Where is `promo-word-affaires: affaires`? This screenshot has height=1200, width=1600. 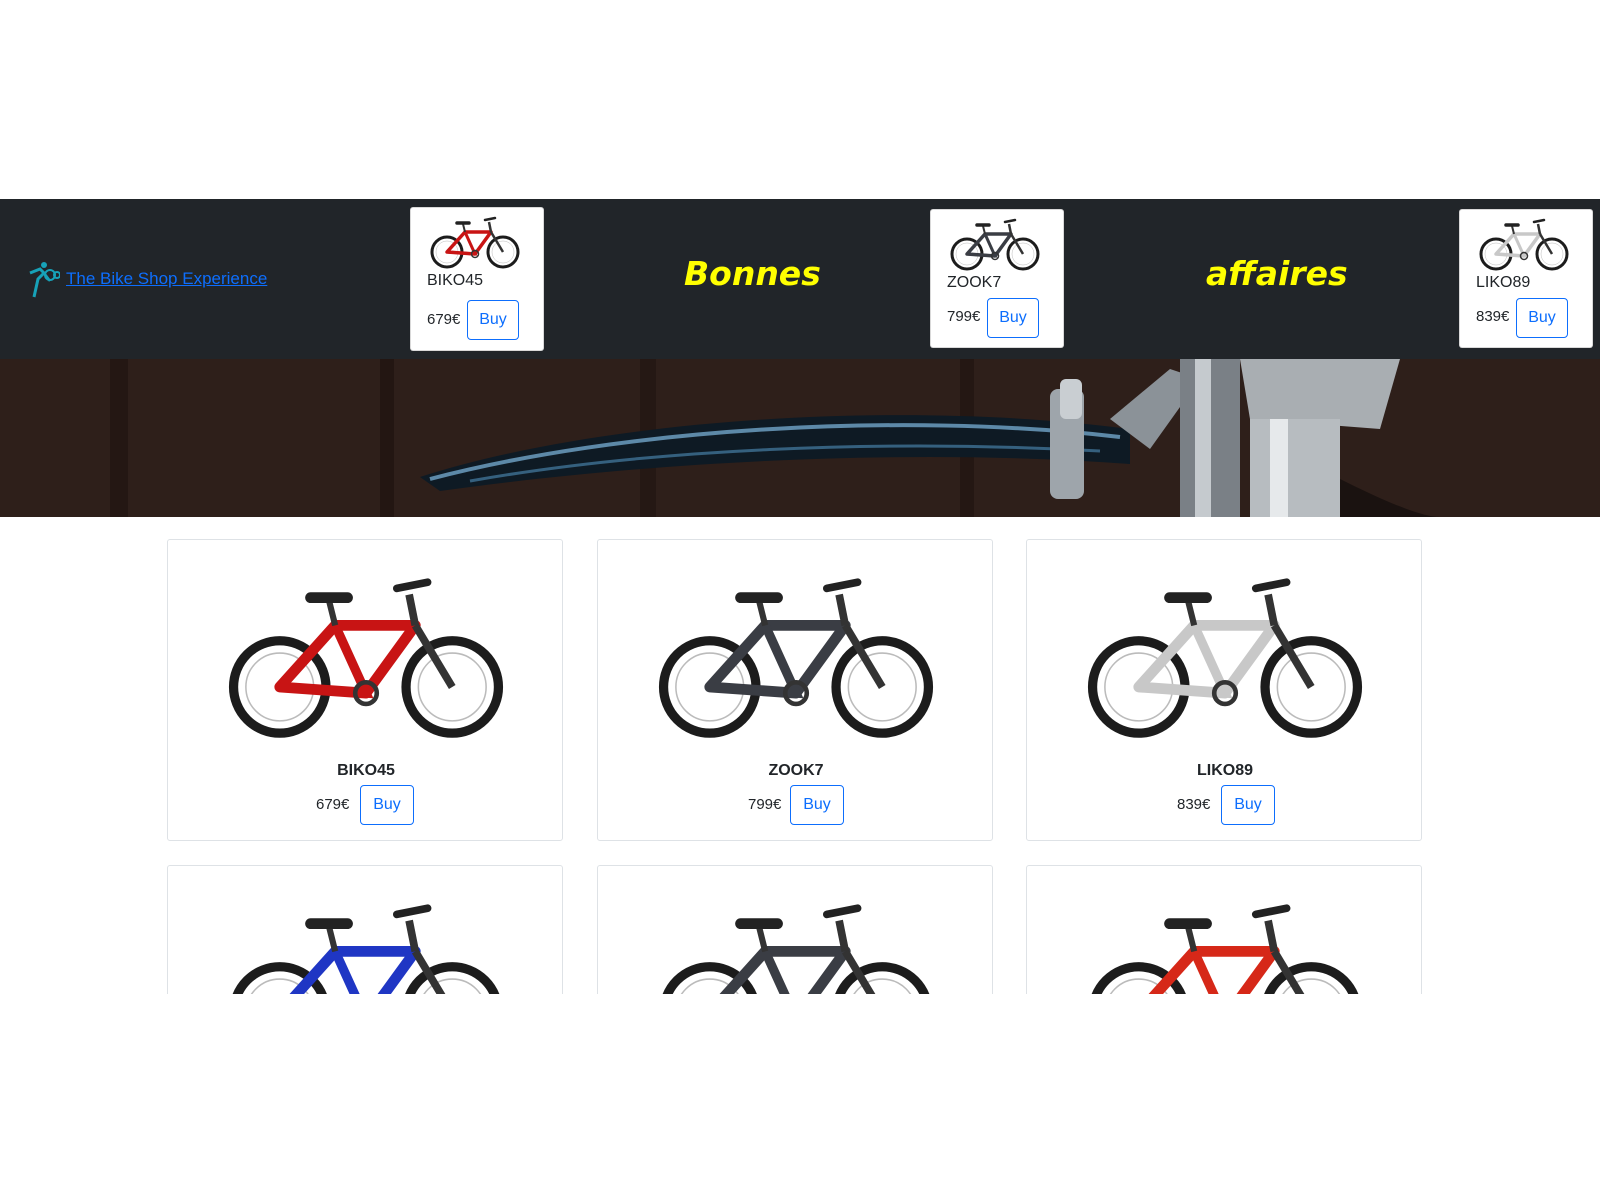 promo-word-affaires: affaires is located at coordinates (1277, 273).